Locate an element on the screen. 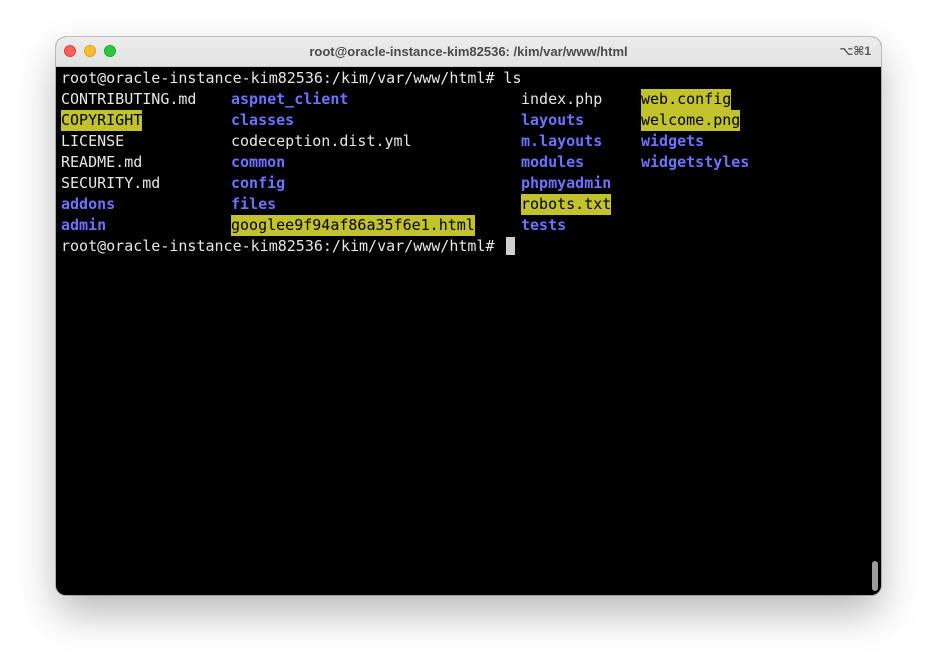 This screenshot has height=670, width=937. file-entry: welcome.png is located at coordinates (691, 120).